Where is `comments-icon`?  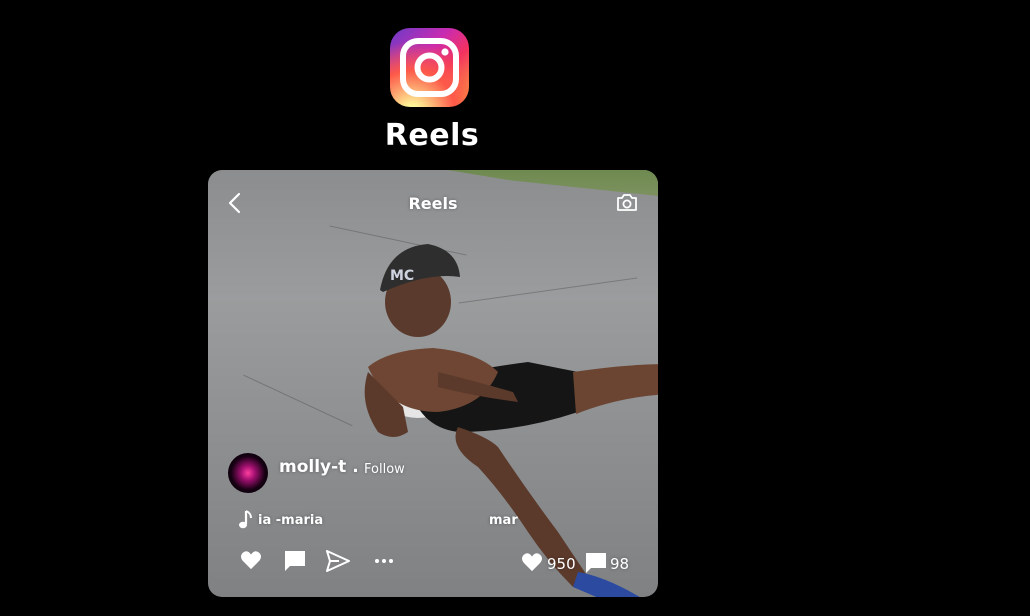 comments-icon is located at coordinates (596, 563).